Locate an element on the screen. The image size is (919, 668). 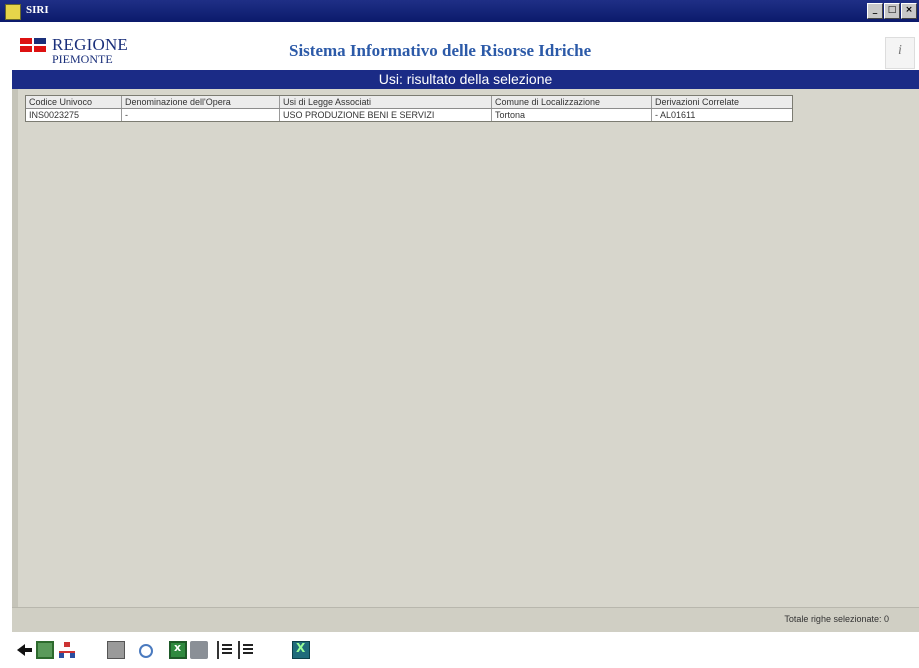
tree-hierarchy-icon is located at coordinates (67, 650).